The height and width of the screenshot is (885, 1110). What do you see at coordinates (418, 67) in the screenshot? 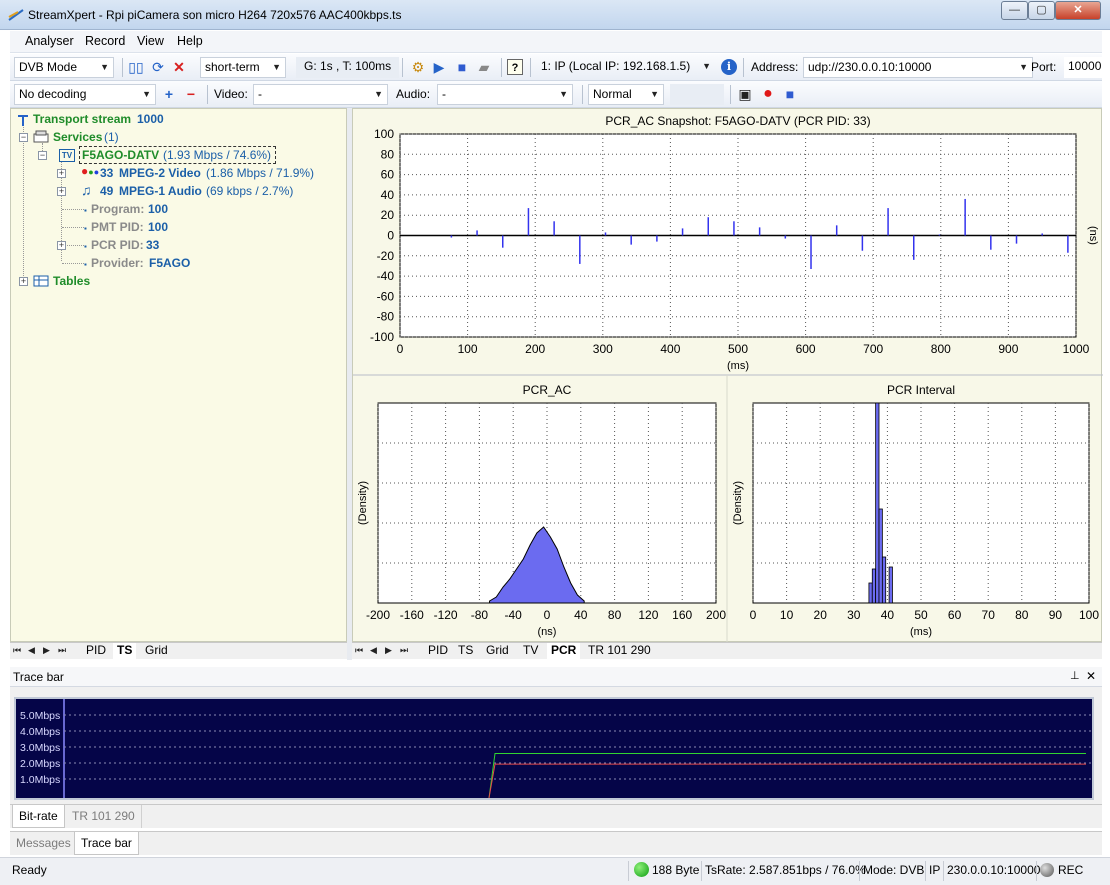
I see `open-network-icon: ⚙` at bounding box center [418, 67].